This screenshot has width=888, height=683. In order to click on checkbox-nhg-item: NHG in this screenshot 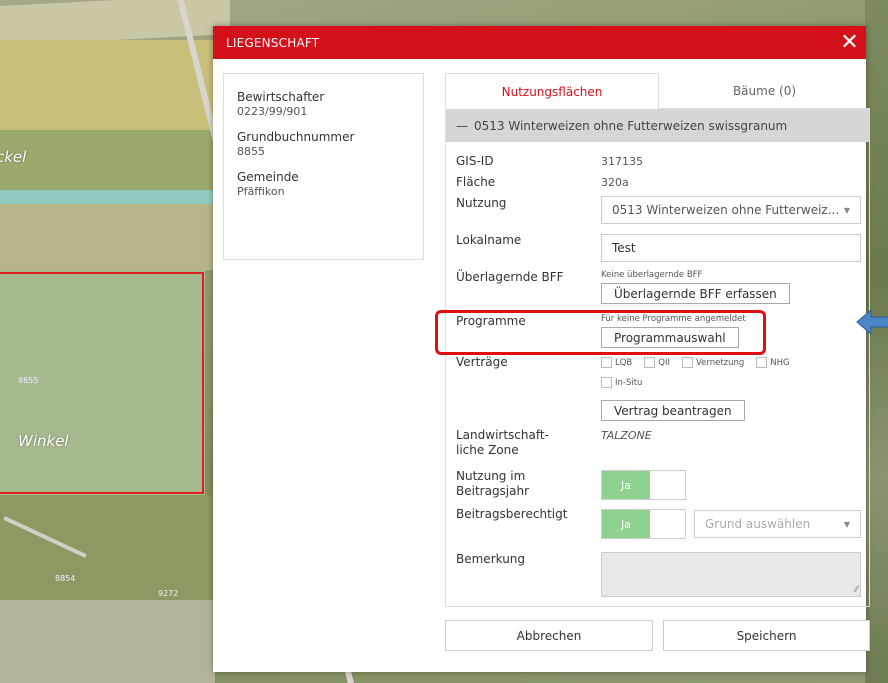, I will do `click(773, 362)`.